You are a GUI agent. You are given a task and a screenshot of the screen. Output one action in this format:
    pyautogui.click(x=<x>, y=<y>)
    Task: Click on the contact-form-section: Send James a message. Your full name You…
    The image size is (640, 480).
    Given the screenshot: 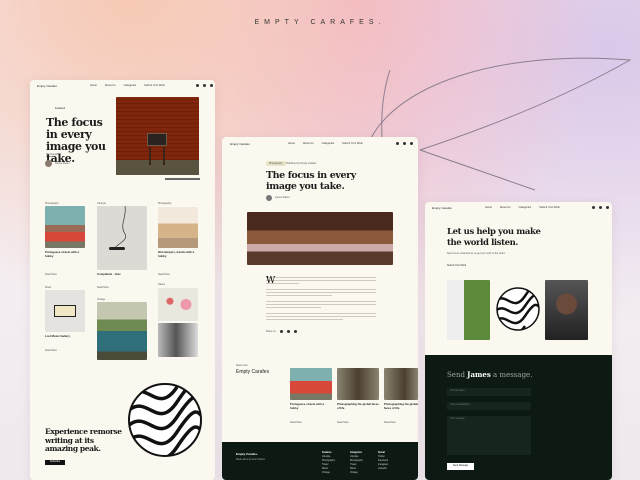 What is the action you would take?
    pyautogui.click(x=518, y=417)
    